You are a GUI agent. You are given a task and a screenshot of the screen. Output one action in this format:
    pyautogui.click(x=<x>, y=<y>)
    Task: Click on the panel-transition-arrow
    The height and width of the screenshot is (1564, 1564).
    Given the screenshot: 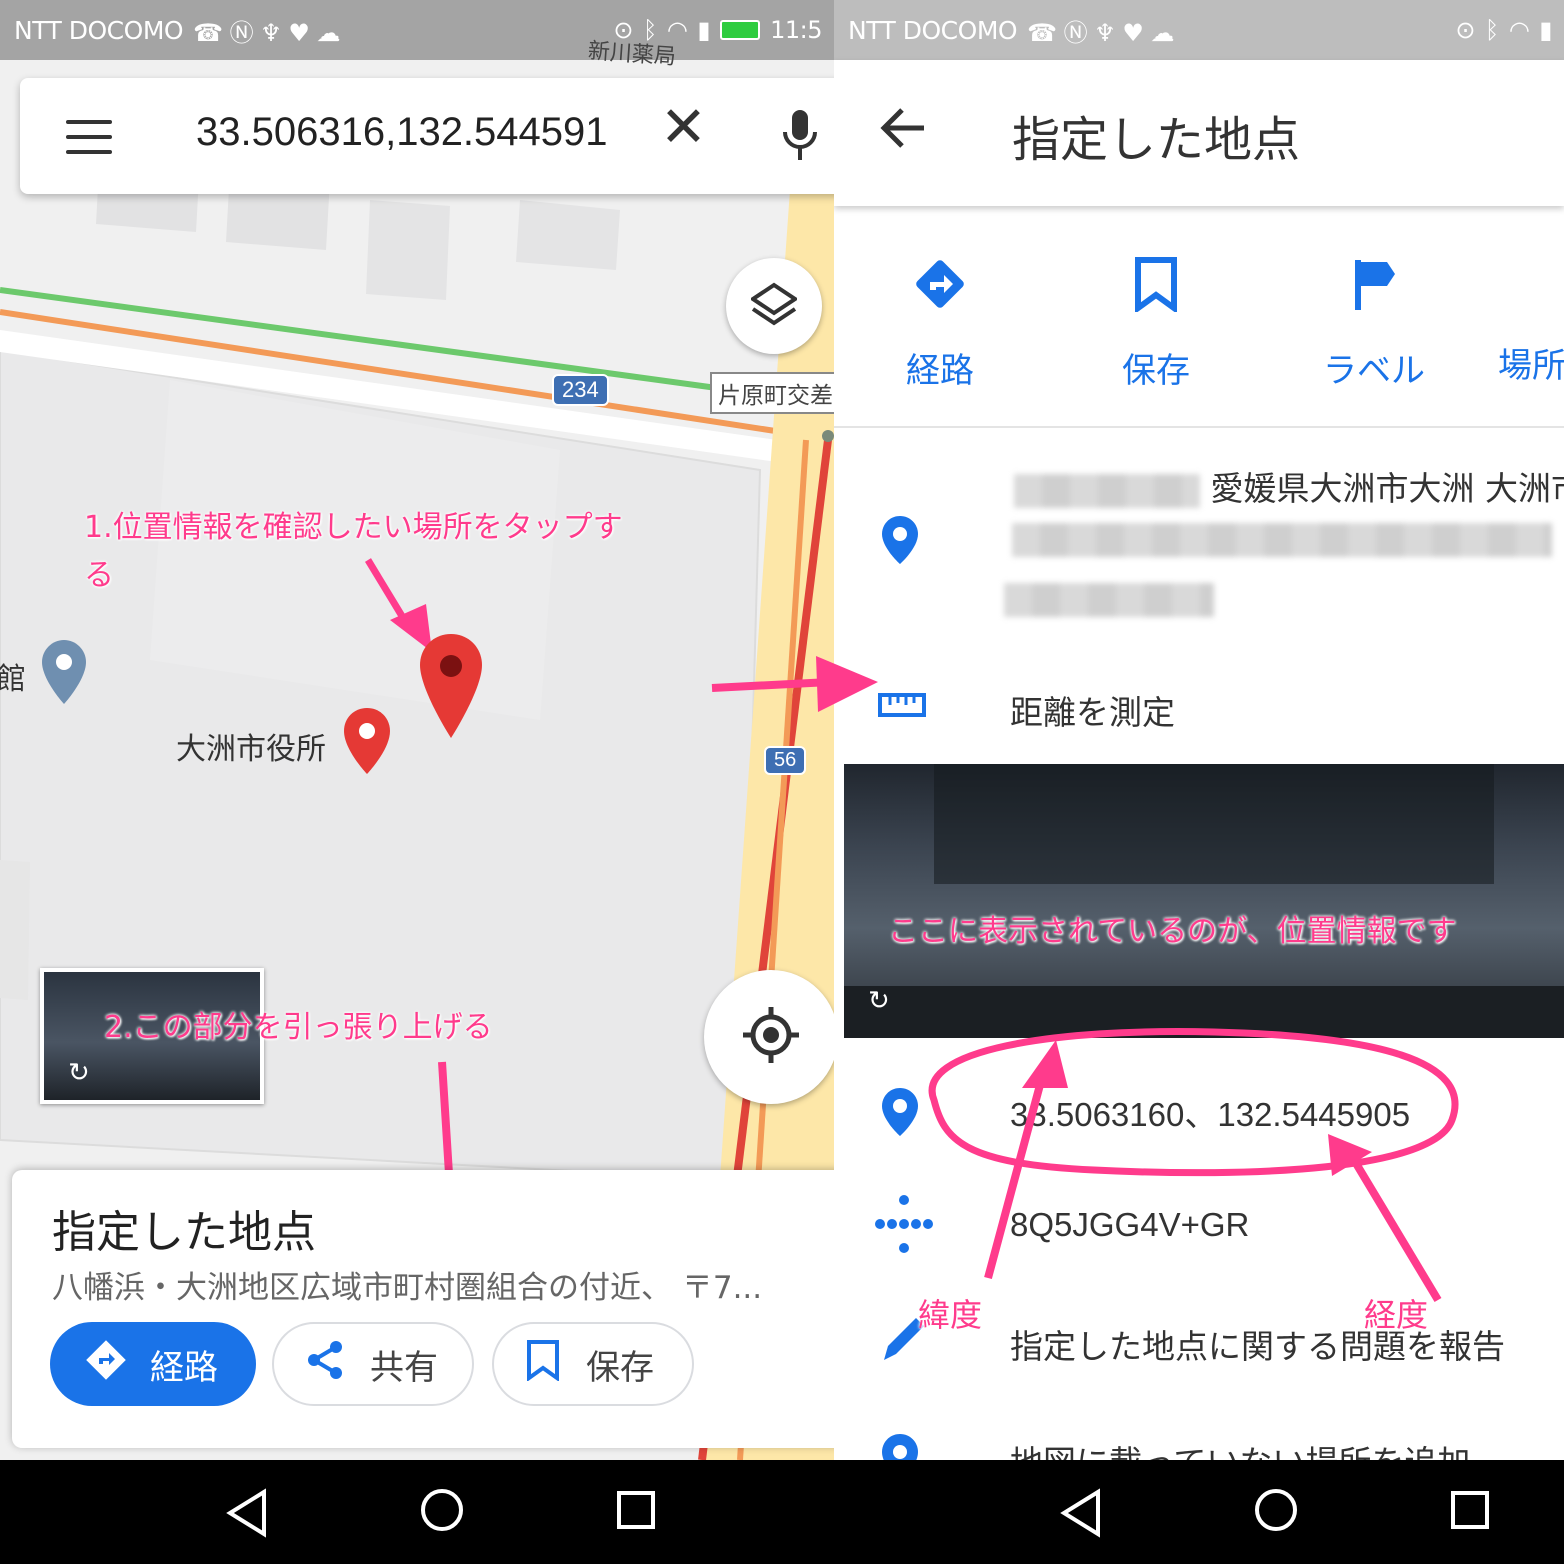 What is the action you would take?
    pyautogui.click(x=794, y=684)
    